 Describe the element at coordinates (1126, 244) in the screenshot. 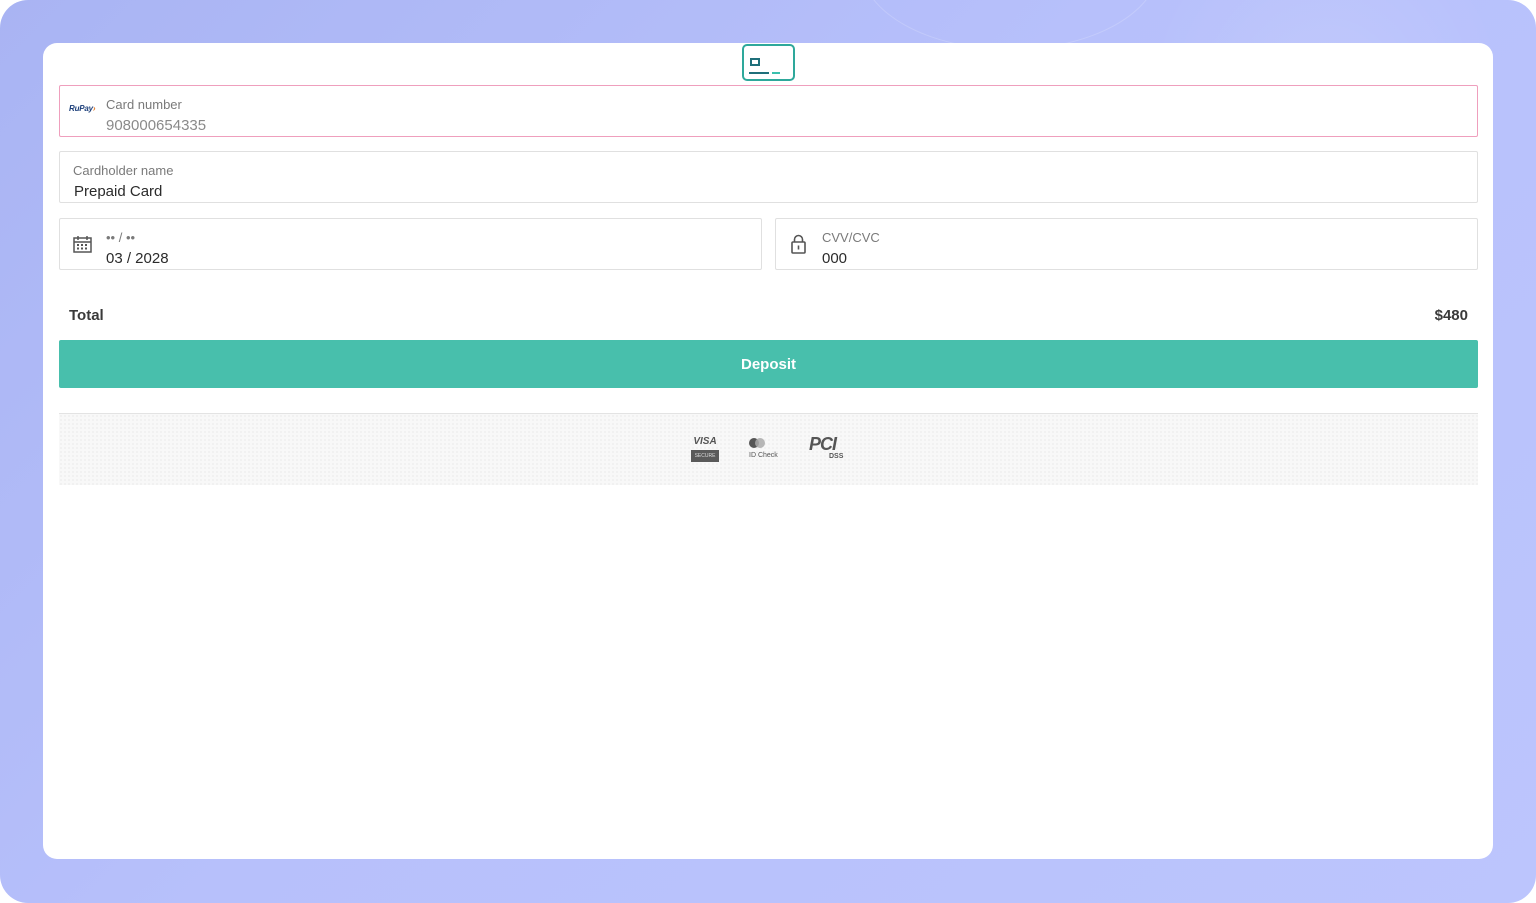

I see `cvv-field: CVV/CVC 000` at that location.